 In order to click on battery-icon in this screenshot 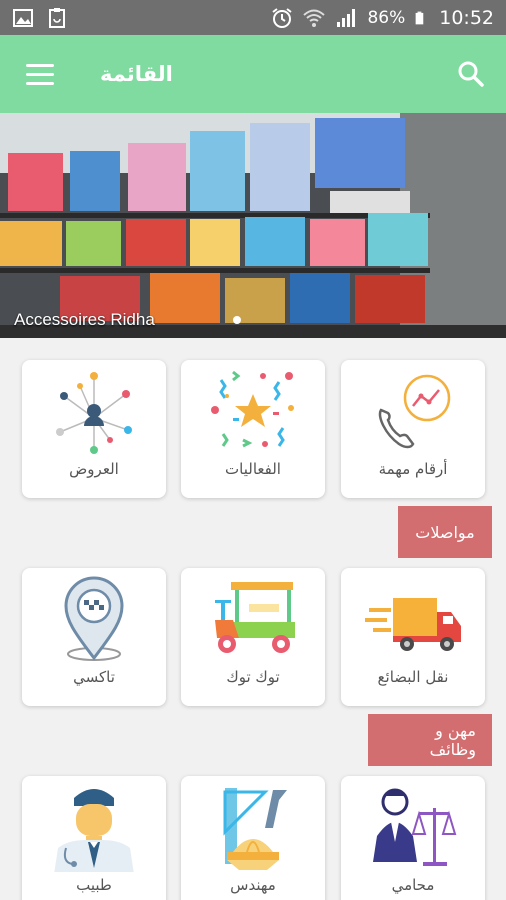, I will do `click(419, 17)`.